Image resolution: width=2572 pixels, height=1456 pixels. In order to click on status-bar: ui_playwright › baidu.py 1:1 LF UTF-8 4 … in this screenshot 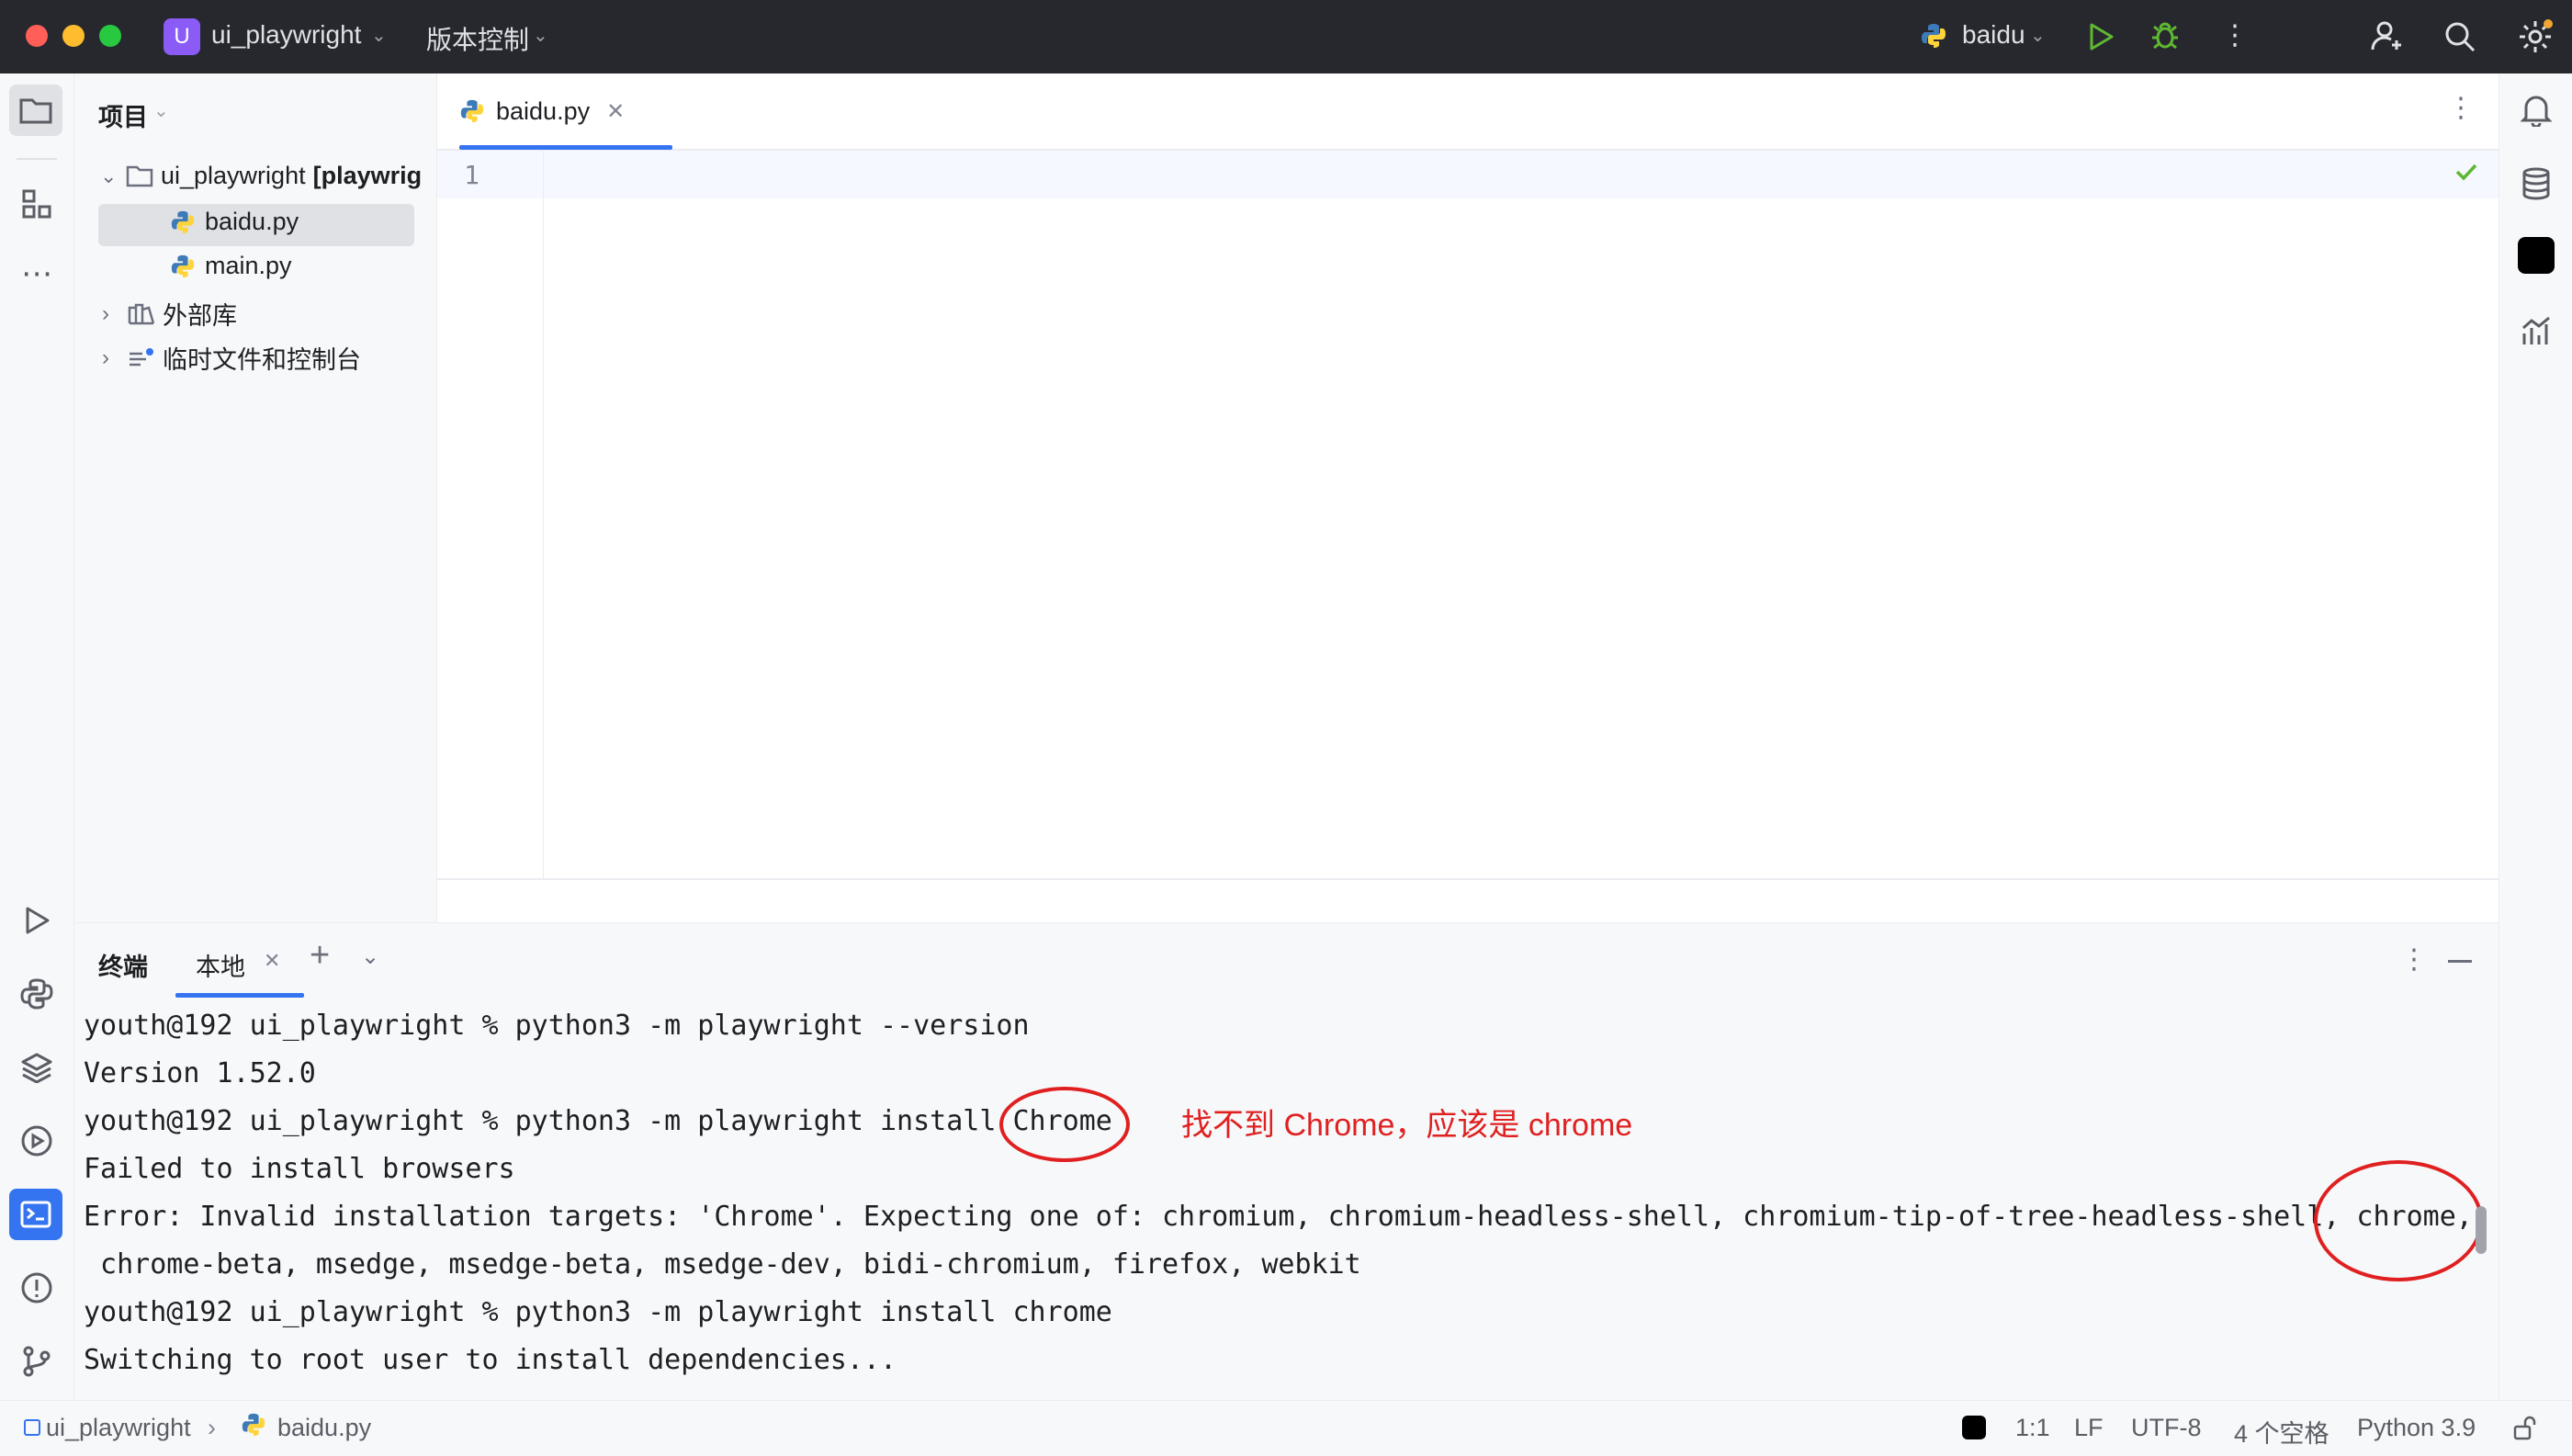, I will do `click(1286, 1428)`.